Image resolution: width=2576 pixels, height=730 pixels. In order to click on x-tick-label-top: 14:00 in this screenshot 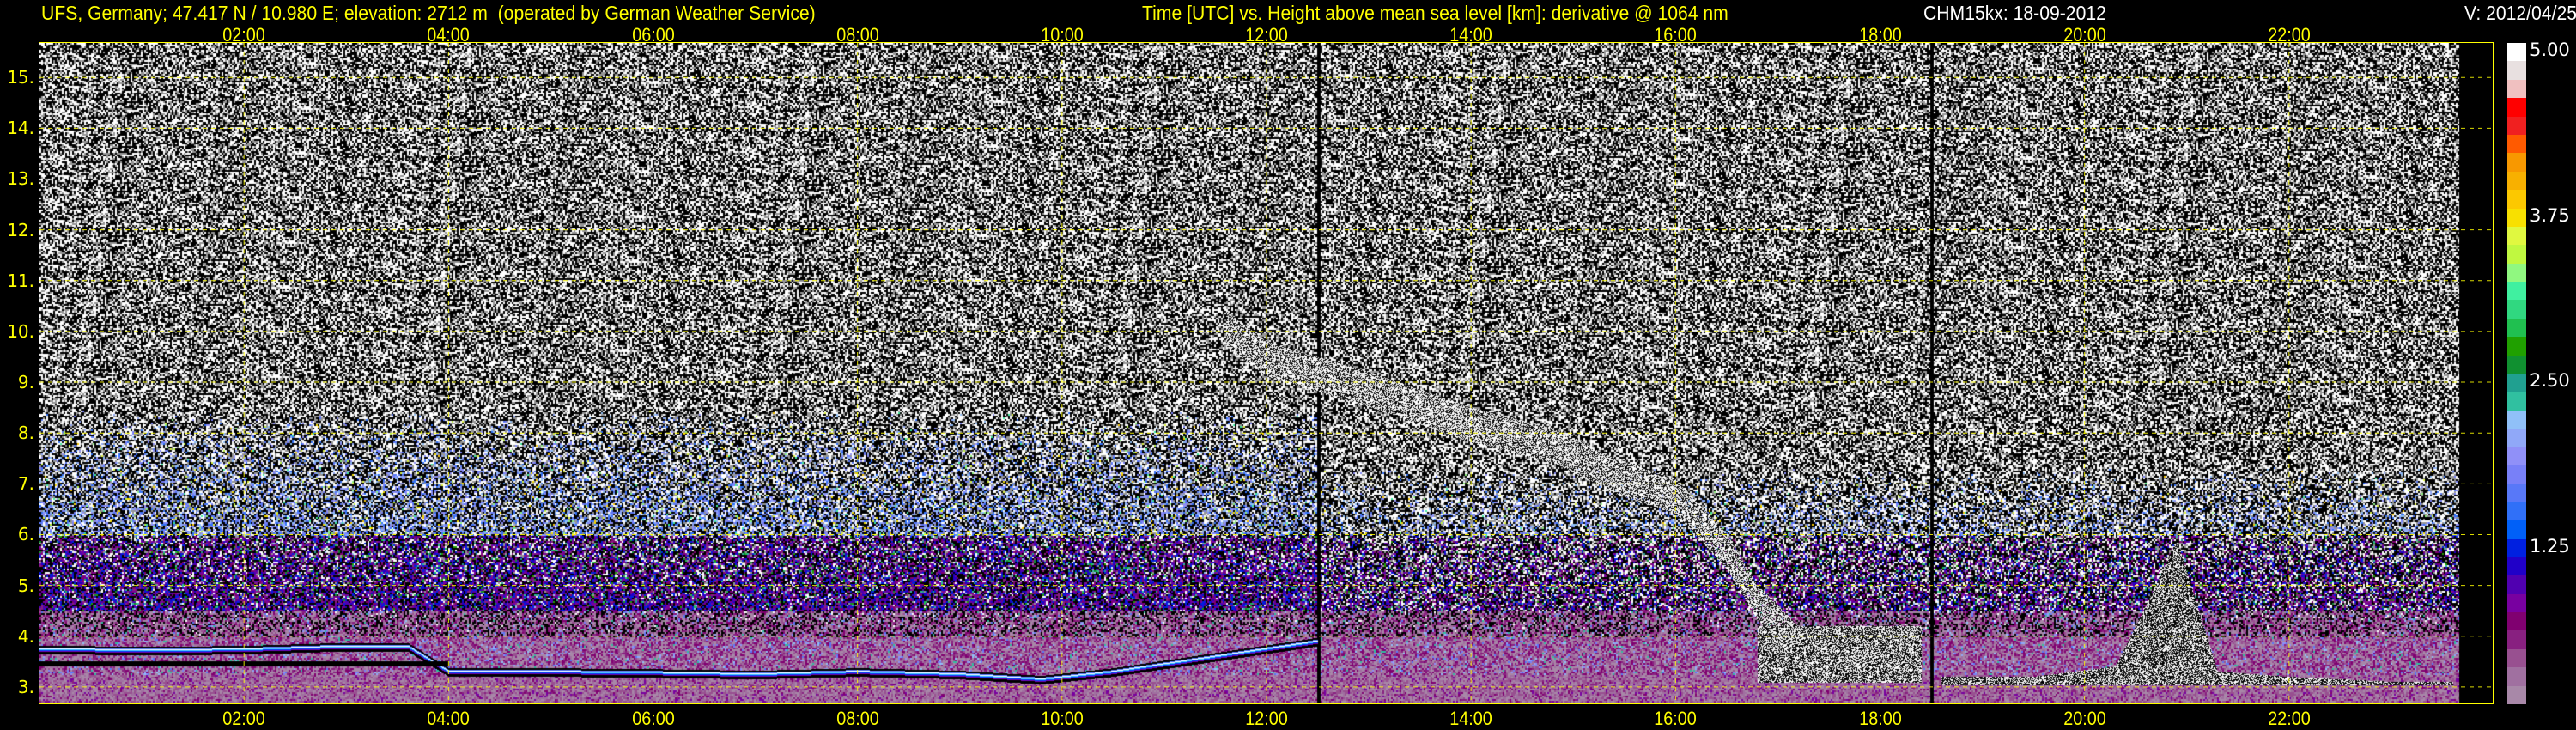, I will do `click(1470, 35)`.